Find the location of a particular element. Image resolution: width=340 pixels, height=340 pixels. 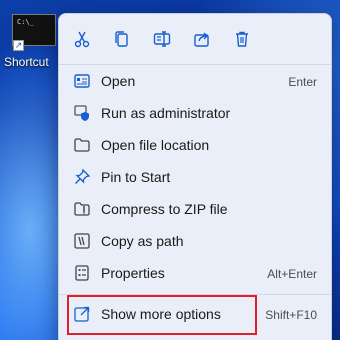

menu-item-shortcut: Alt+Enter is located at coordinates (292, 274).